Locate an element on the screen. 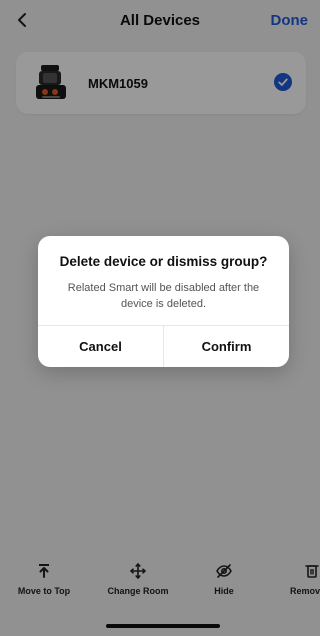 The height and width of the screenshot is (636, 320). dialog-actions: Cancel Confirm is located at coordinates (163, 346).